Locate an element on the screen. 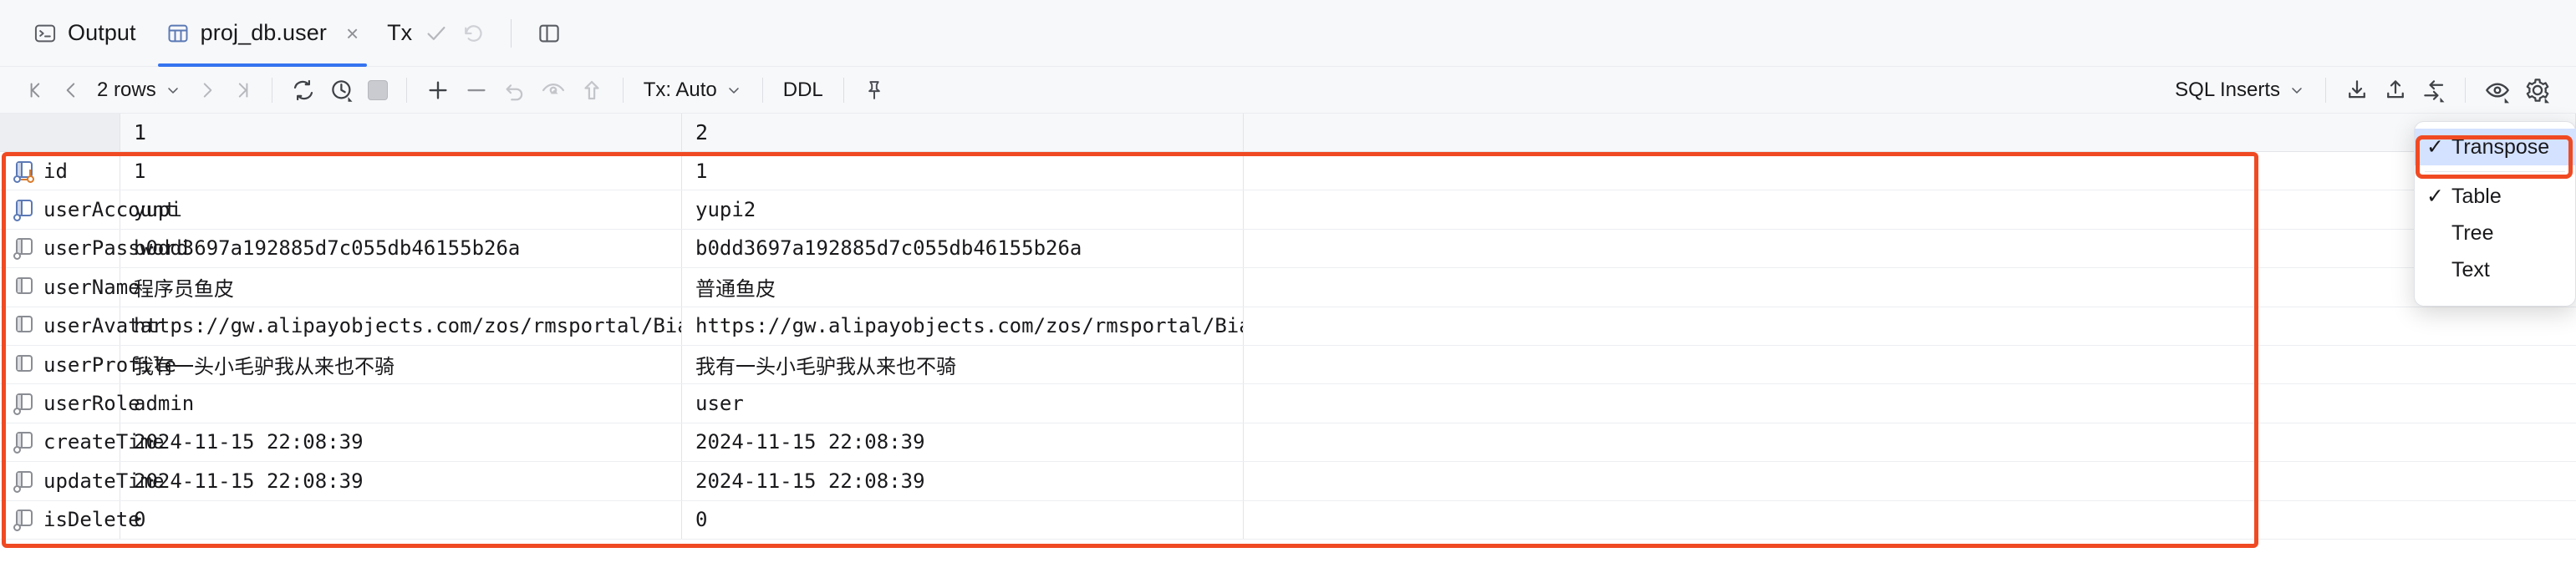  tx-label: Tx is located at coordinates (399, 33).